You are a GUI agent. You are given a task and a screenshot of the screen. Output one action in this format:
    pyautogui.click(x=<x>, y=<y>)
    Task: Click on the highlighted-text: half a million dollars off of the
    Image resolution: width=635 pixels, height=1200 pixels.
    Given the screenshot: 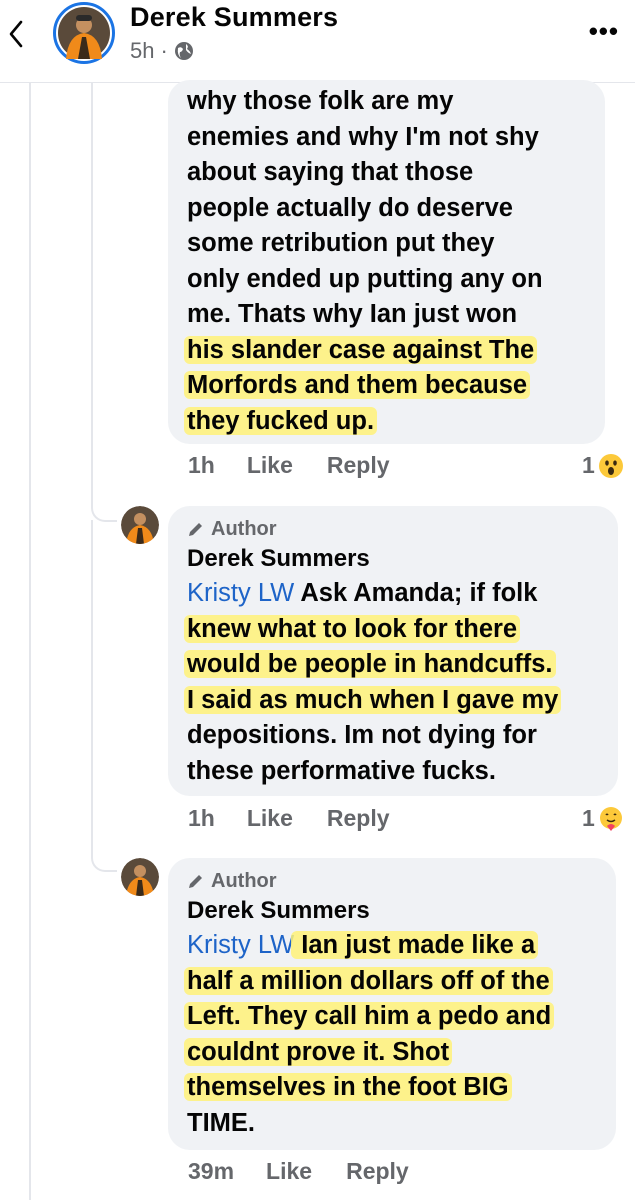 What is the action you would take?
    pyautogui.click(x=368, y=980)
    